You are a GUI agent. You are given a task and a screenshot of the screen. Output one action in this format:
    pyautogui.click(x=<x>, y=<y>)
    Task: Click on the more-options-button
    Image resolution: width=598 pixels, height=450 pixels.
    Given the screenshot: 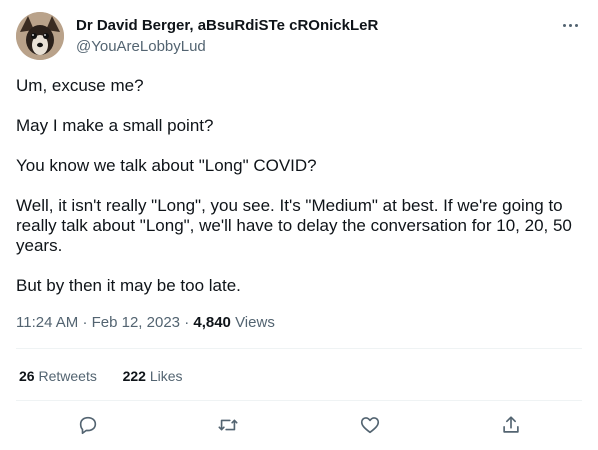 What is the action you would take?
    pyautogui.click(x=570, y=25)
    